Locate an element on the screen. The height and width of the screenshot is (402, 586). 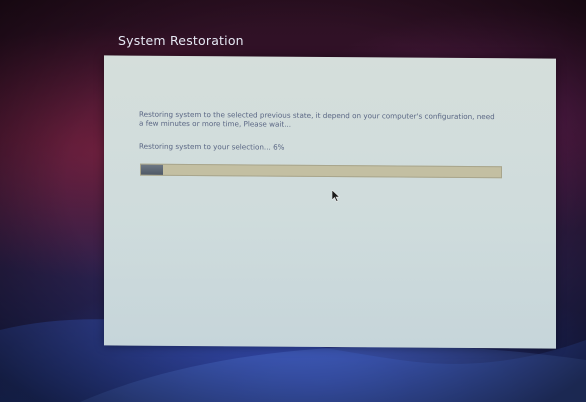
progress-bar-fill is located at coordinates (152, 169).